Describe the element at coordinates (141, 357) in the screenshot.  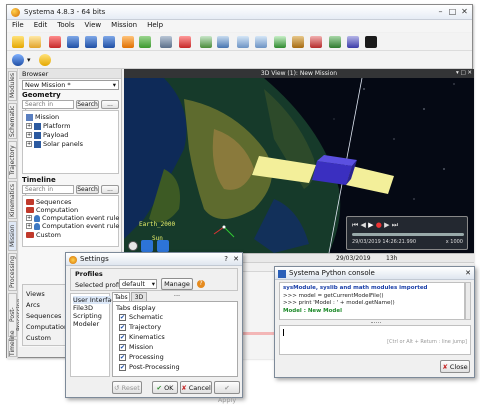
I see `checkbox-processing: ✔ Processing` at that location.